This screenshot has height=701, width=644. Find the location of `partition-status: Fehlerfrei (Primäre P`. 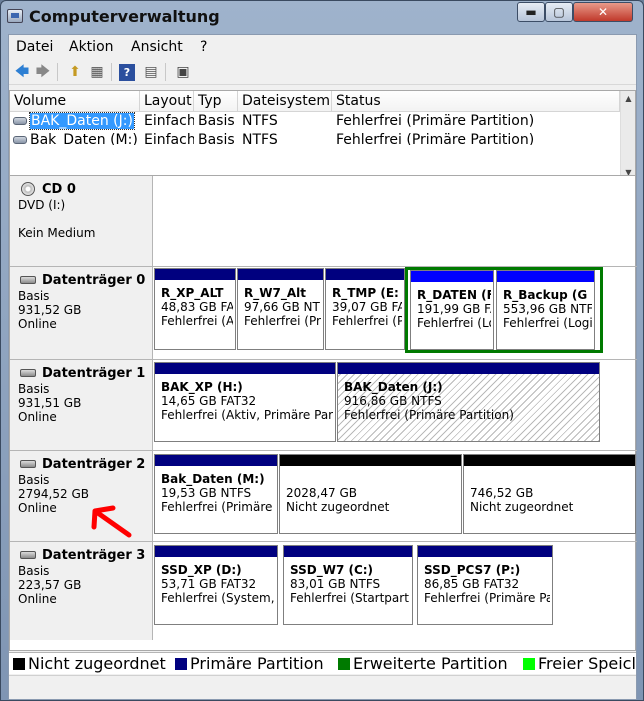

partition-status: Fehlerfrei (Primäre P is located at coordinates (218, 507).